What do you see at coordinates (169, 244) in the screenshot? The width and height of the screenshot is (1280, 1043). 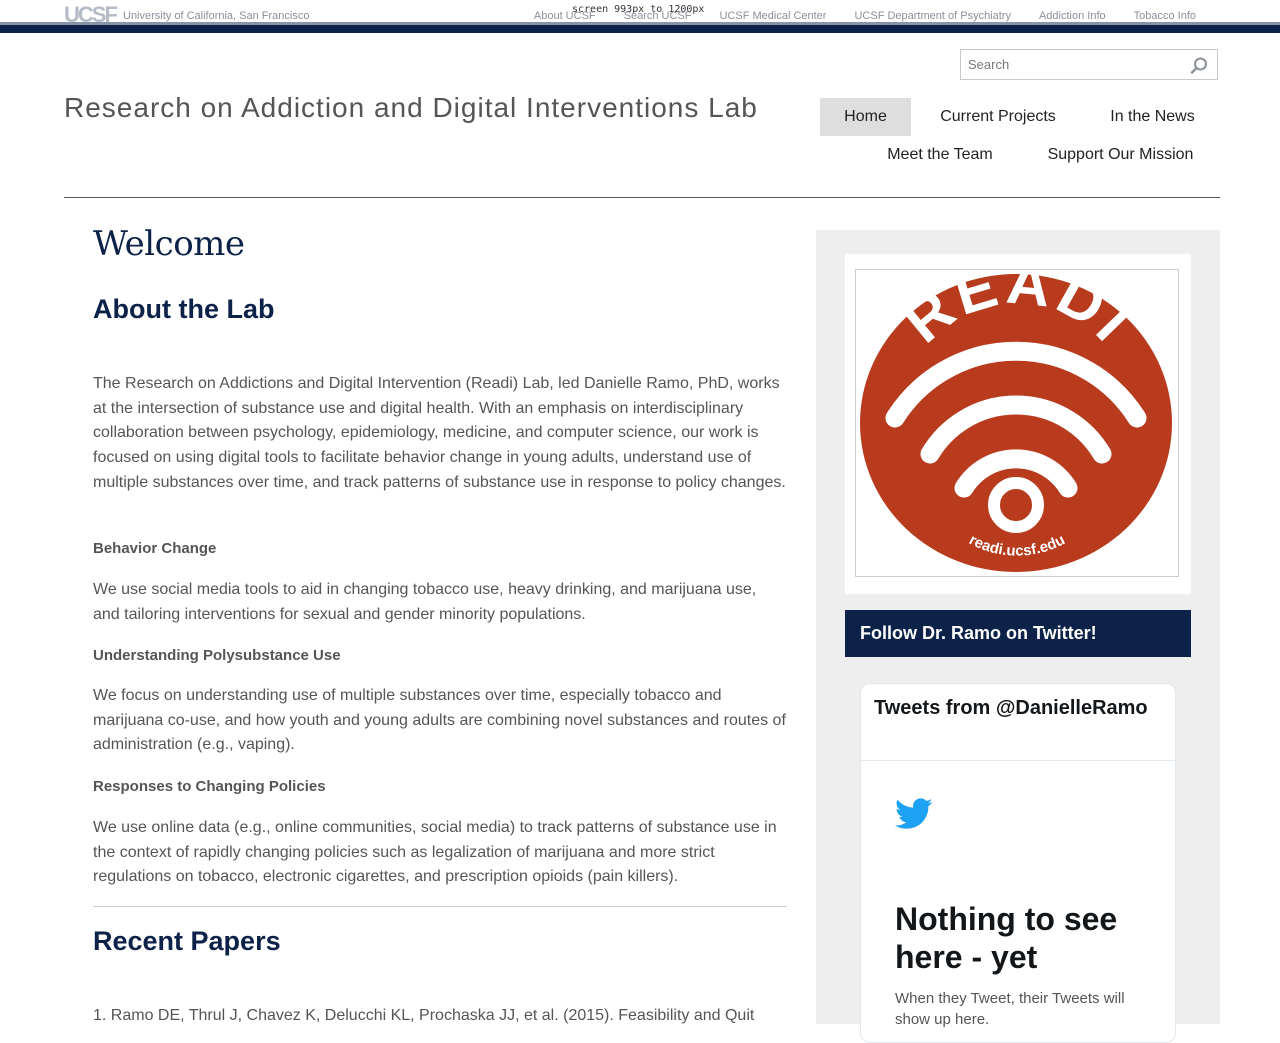 I see `welcome-heading: Welcome` at bounding box center [169, 244].